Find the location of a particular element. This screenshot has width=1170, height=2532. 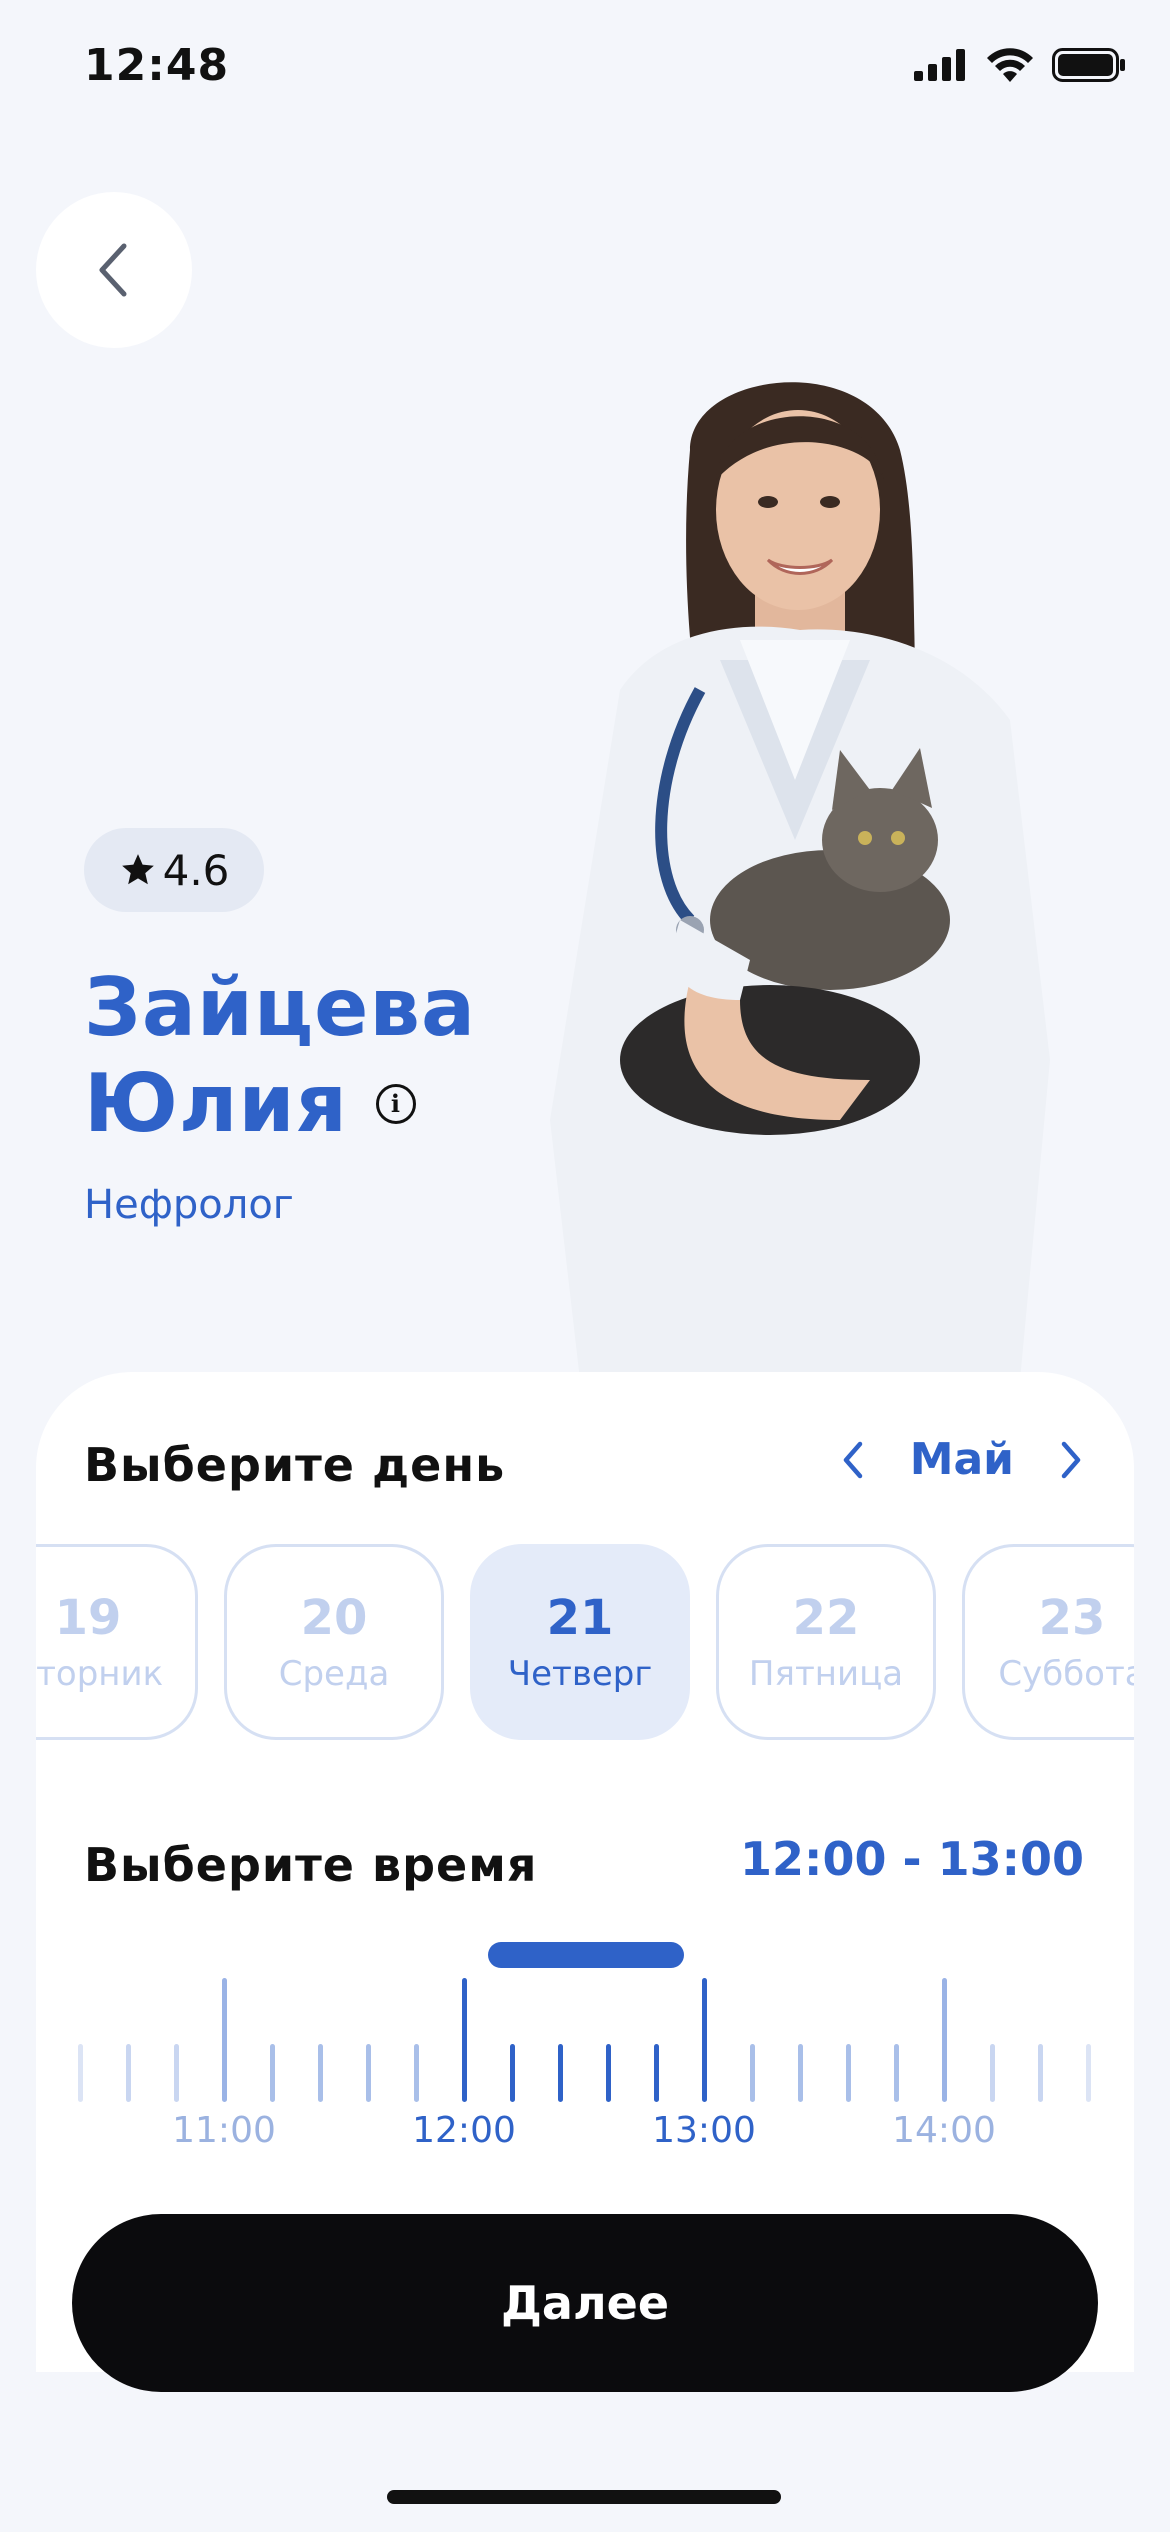

day-name: Четверг is located at coordinates (580, 1674).